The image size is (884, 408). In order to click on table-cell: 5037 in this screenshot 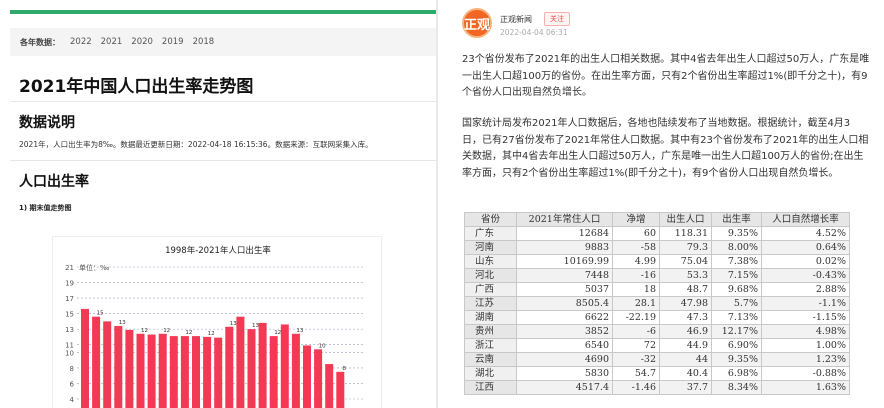, I will do `click(564, 289)`.